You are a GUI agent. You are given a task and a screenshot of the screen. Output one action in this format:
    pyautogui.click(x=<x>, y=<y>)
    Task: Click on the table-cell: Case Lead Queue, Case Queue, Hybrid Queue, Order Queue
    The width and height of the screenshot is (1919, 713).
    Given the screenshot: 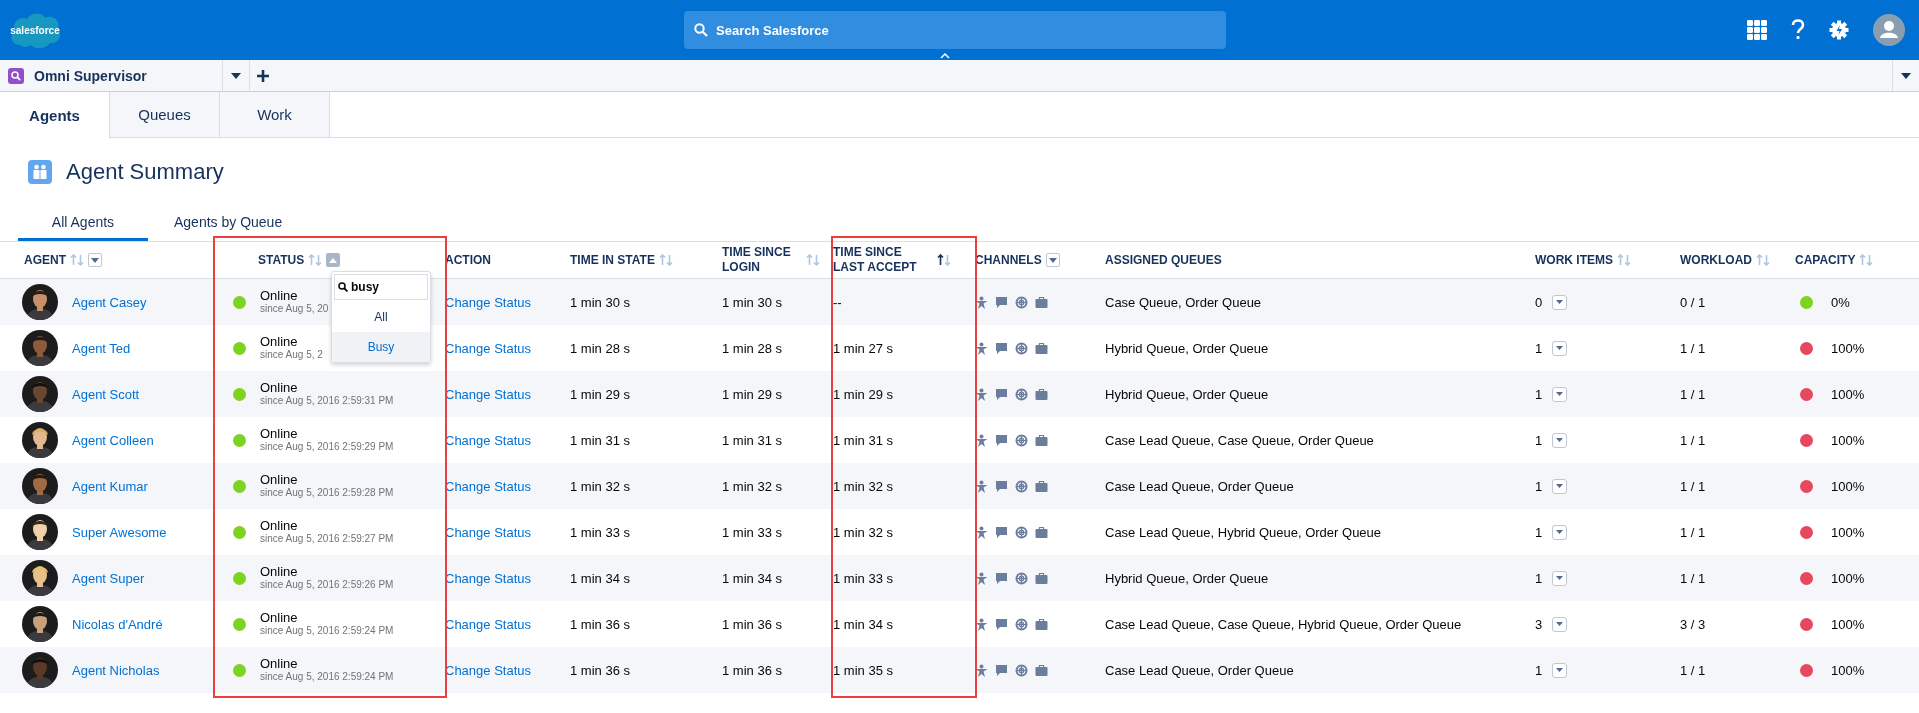 What is the action you would take?
    pyautogui.click(x=1283, y=624)
    